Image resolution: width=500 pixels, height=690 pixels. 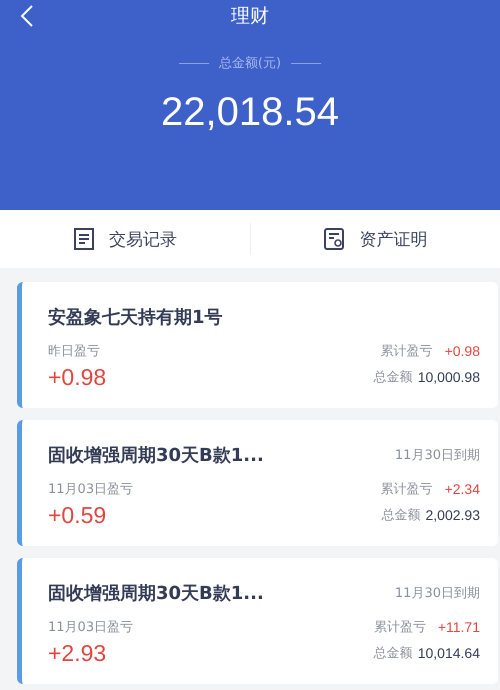 What do you see at coordinates (27, 16) in the screenshot?
I see `back-icon` at bounding box center [27, 16].